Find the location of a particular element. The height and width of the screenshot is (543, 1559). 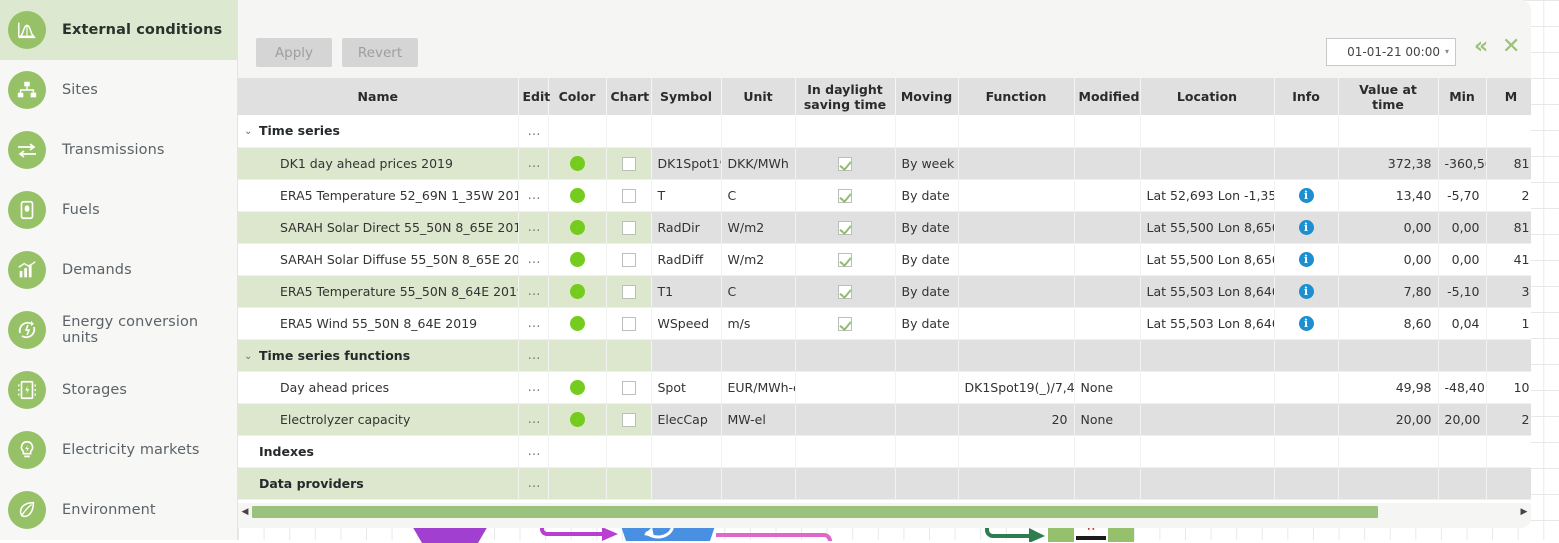

row-unit-cell: m/s is located at coordinates (758, 323).